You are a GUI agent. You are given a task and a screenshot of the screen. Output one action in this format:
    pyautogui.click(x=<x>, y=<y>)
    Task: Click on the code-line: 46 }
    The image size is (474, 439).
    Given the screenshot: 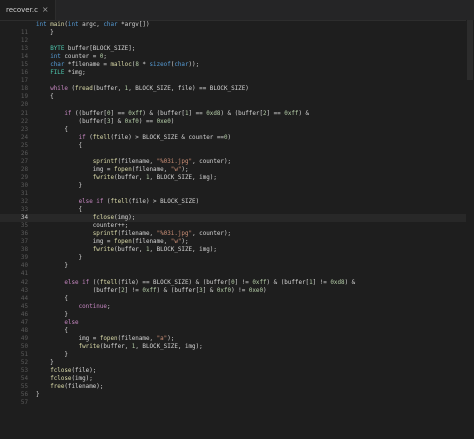 What is the action you would take?
    pyautogui.click(x=237, y=315)
    